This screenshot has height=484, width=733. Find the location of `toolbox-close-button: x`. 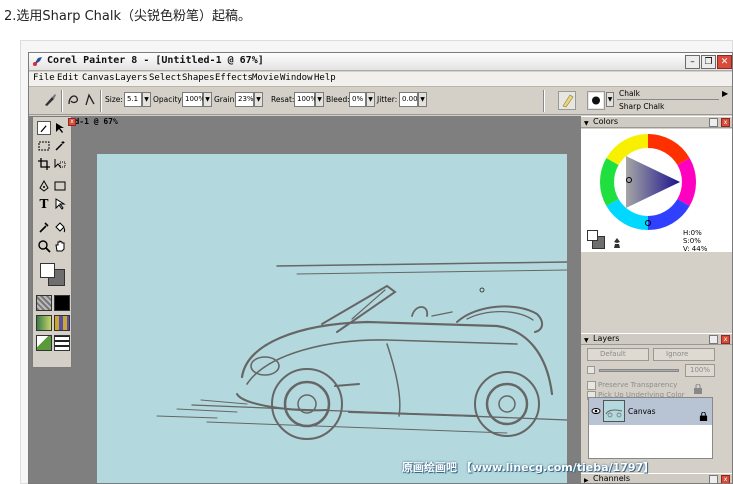

toolbox-close-button: x is located at coordinates (72, 122).